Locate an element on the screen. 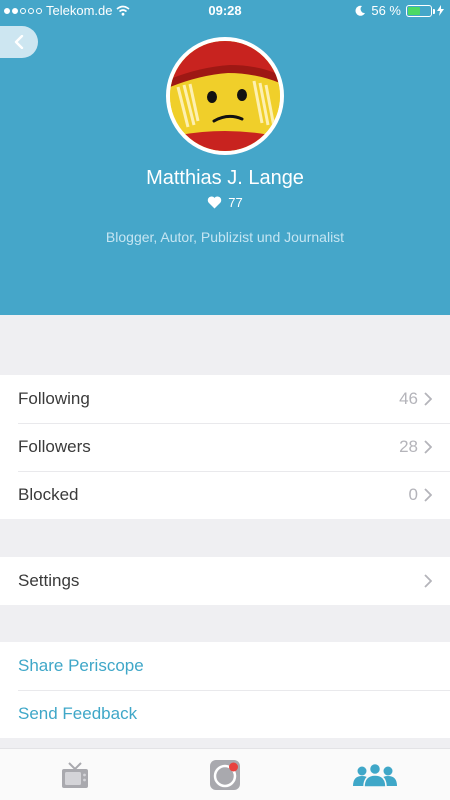 The width and height of the screenshot is (450, 800). status-bar: Telekom.de 09:28 56 % is located at coordinates (225, 11).